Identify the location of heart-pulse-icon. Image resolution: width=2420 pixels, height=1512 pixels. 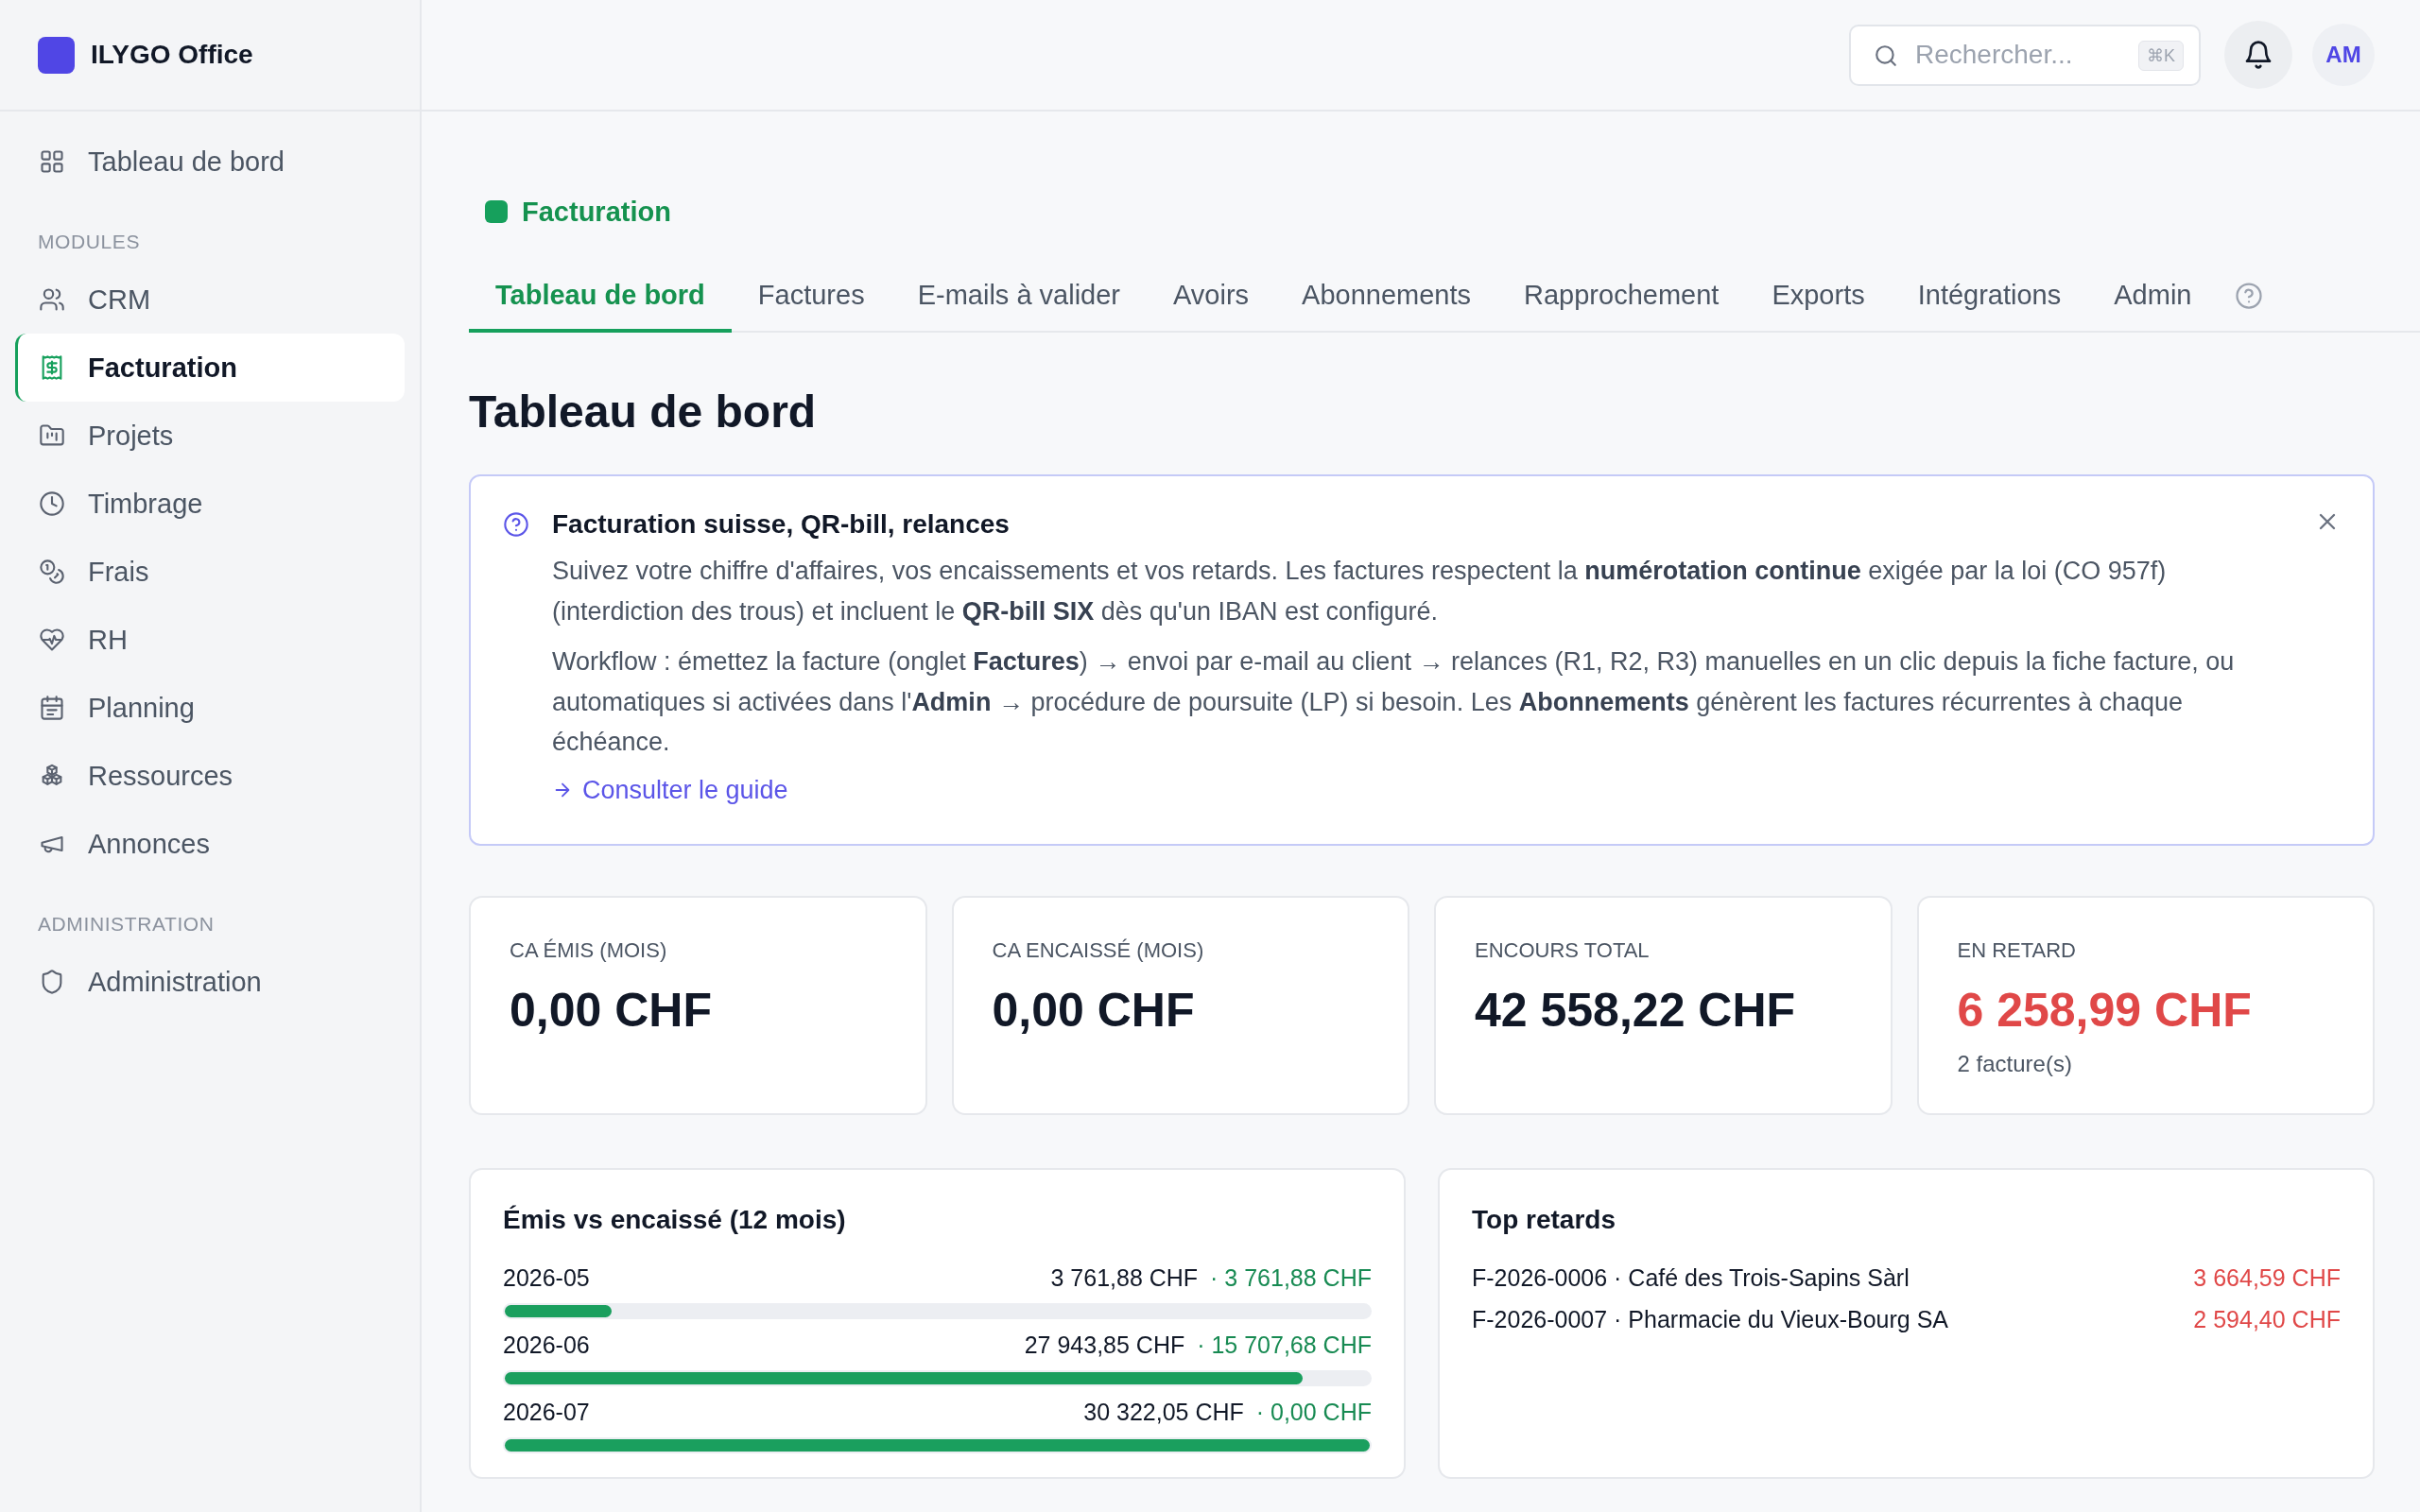
(52, 640).